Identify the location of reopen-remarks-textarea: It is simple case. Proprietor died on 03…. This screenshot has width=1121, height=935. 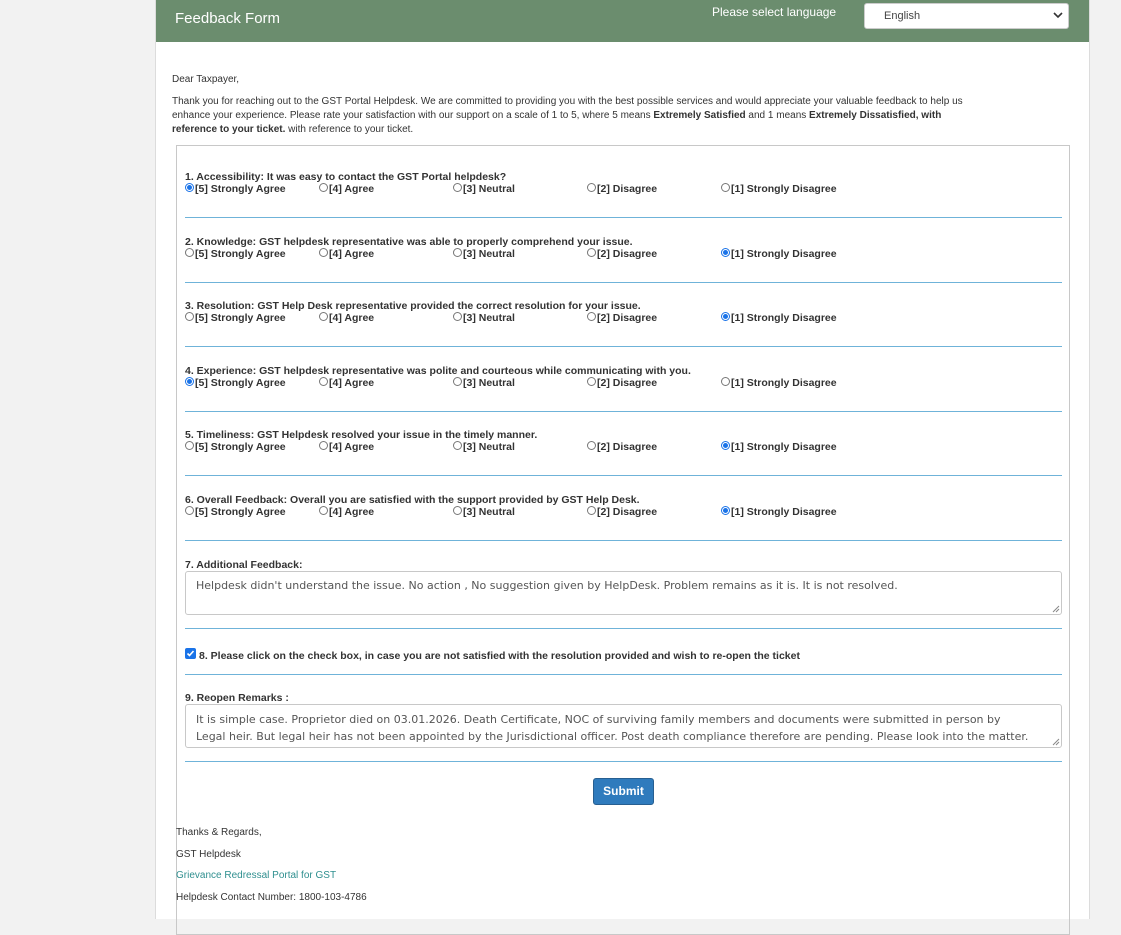
(623, 726).